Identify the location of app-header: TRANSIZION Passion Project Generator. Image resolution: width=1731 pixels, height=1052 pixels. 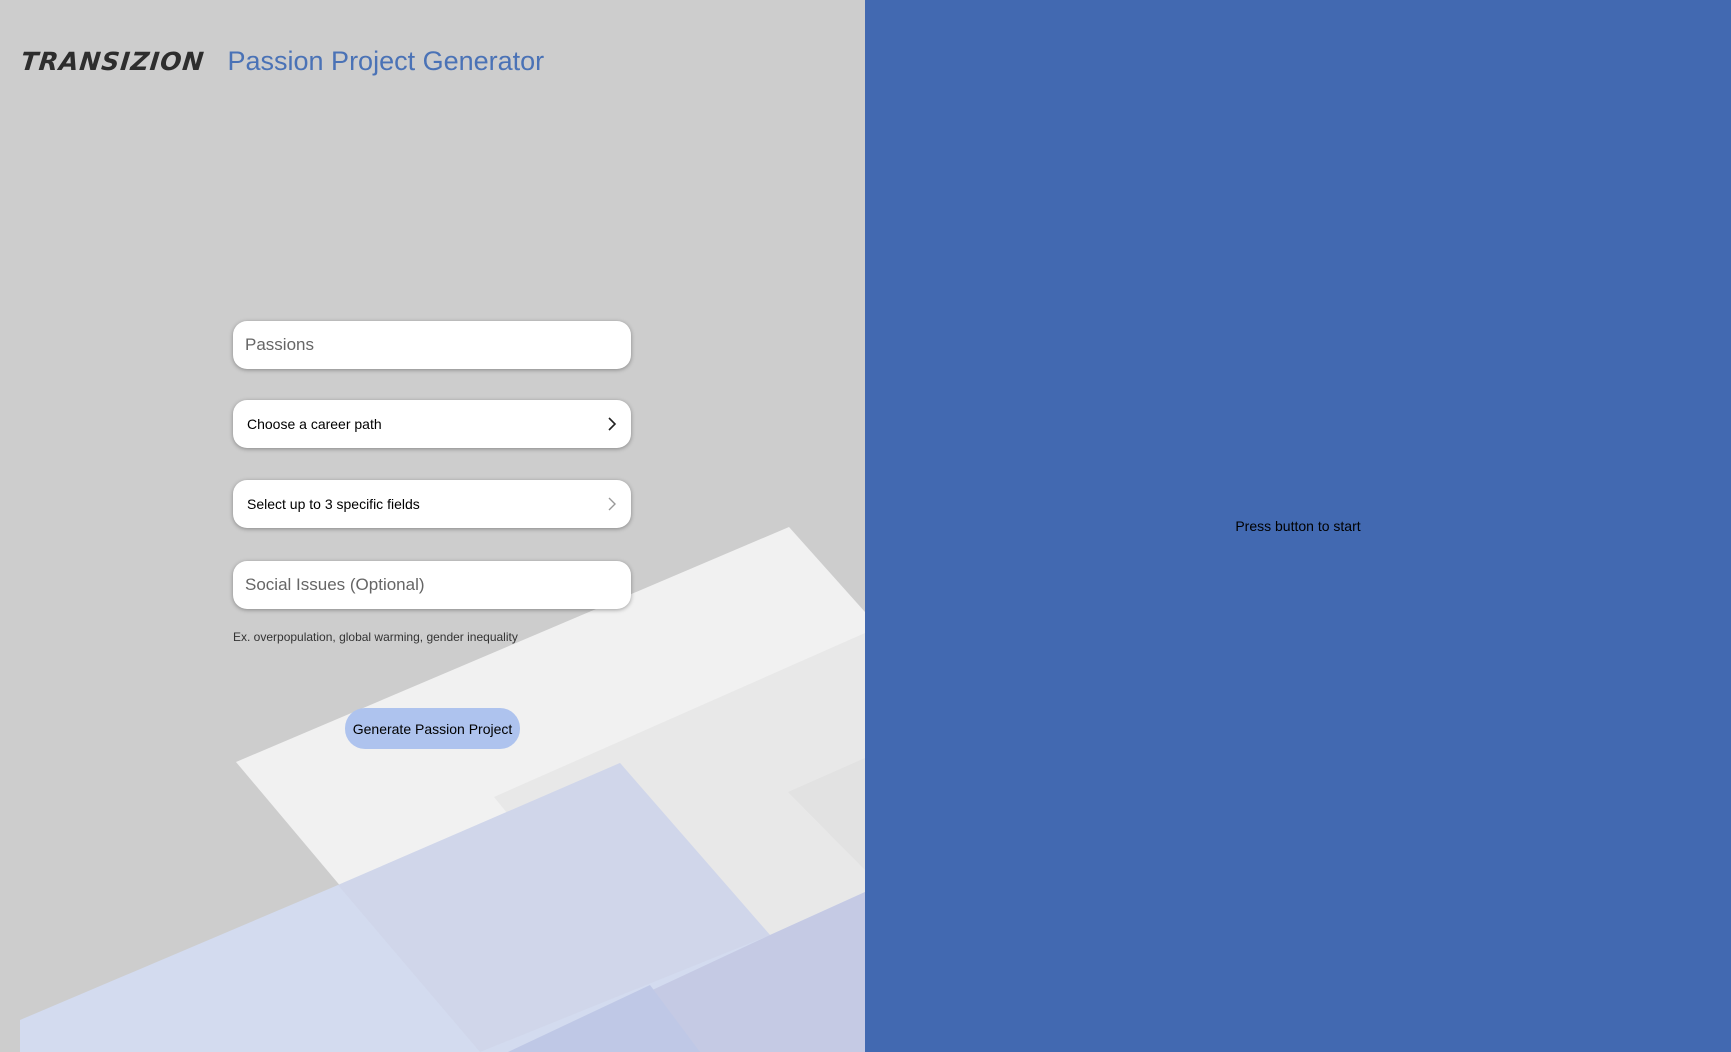
(282, 61).